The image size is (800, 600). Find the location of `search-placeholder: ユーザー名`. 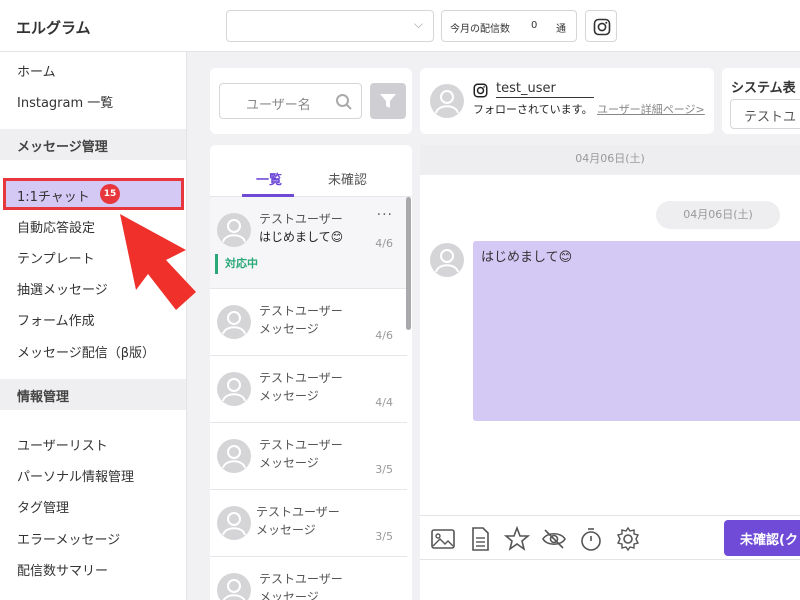

search-placeholder: ユーザー名 is located at coordinates (278, 105).